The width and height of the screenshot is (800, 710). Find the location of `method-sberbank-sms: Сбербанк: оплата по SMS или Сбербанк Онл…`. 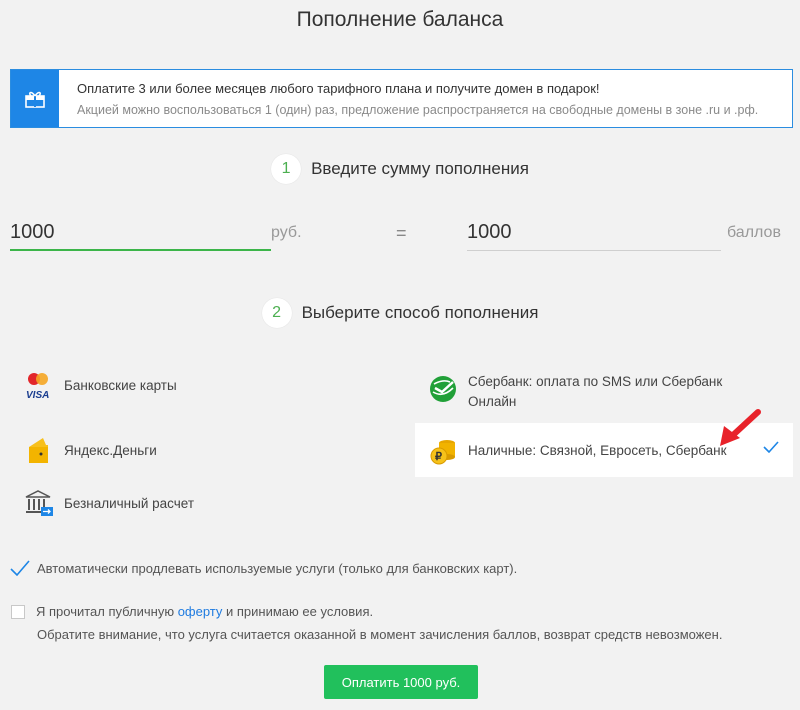

method-sberbank-sms: Сбербанк: оплата по SMS или Сбербанк Онл… is located at coordinates (592, 392).